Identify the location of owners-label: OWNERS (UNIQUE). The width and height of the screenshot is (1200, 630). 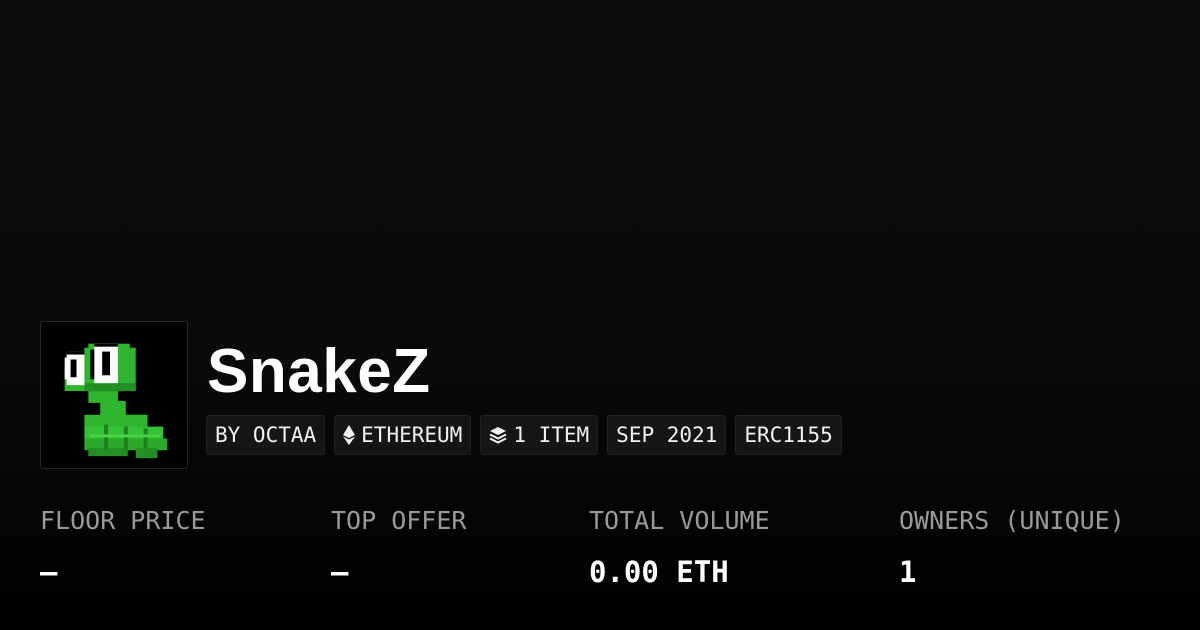
(1012, 520).